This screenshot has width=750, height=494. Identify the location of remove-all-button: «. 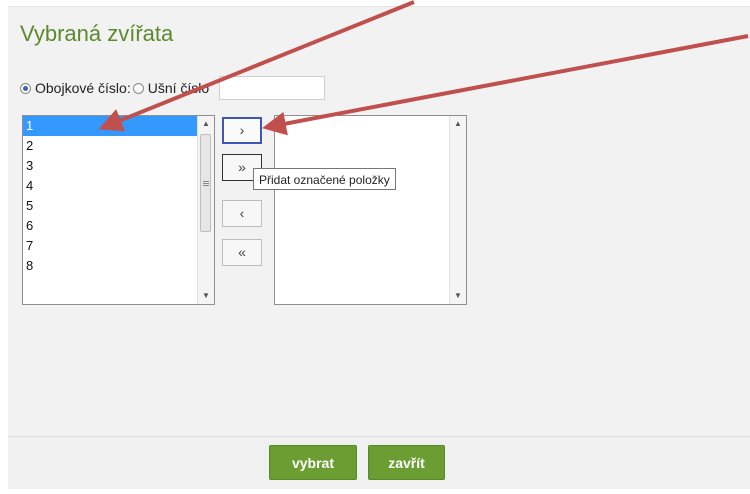
(242, 252).